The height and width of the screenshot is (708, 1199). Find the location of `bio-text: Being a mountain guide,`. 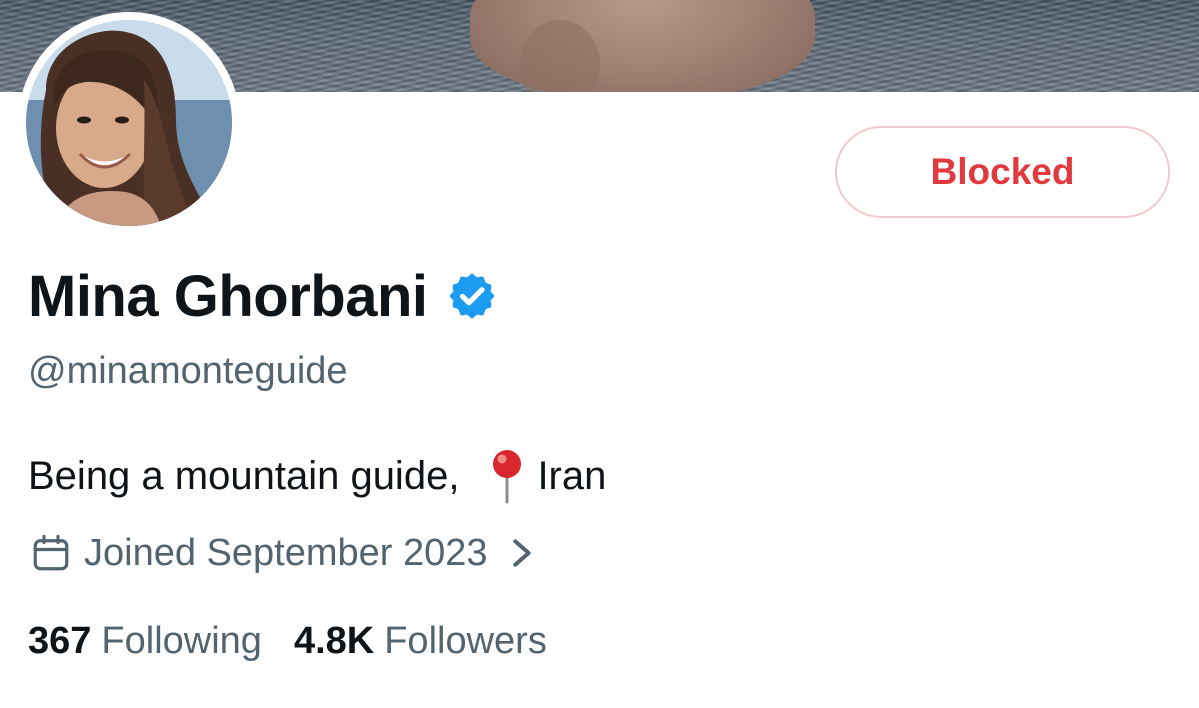

bio-text: Being a mountain guide, is located at coordinates (244, 475).